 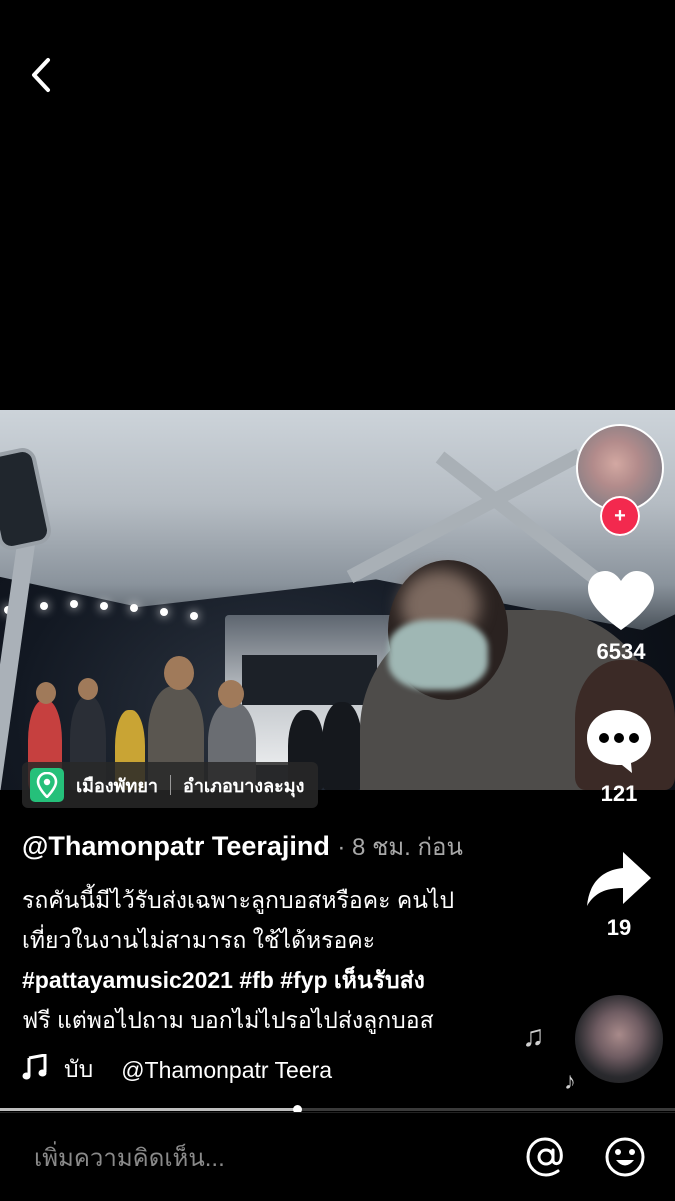 What do you see at coordinates (619, 793) in the screenshot?
I see `comment-count: 121` at bounding box center [619, 793].